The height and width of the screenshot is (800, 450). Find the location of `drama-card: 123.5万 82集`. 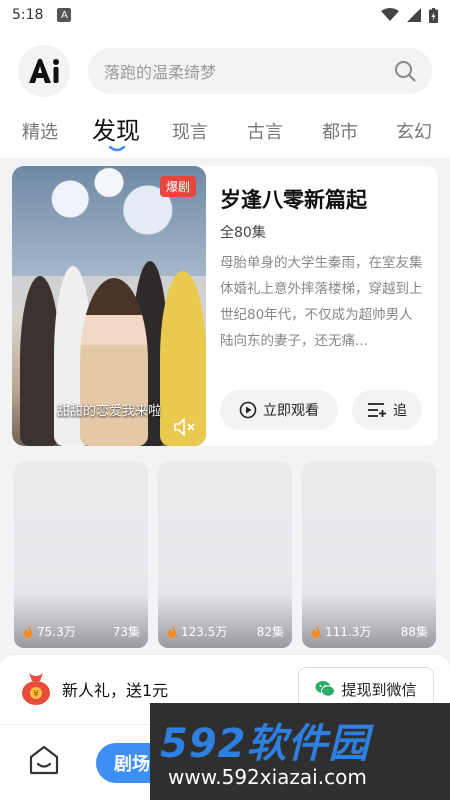

drama-card: 123.5万 82集 is located at coordinates (225, 555).